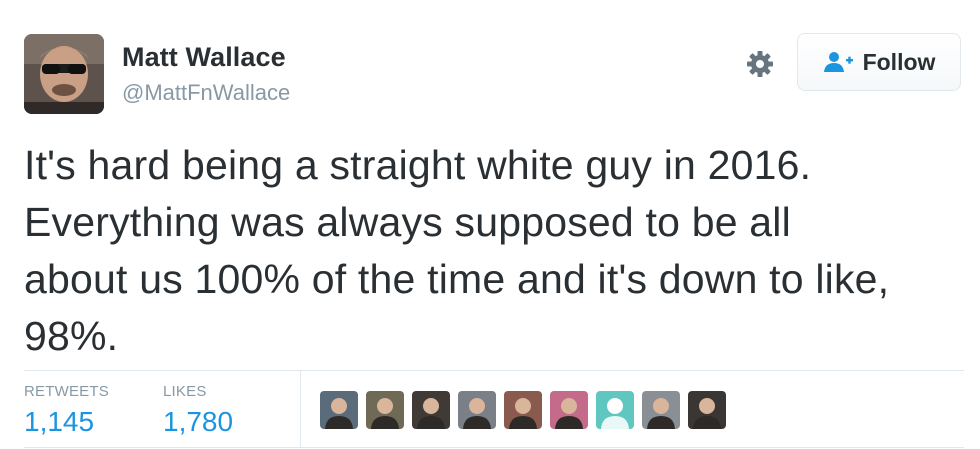 Image resolution: width=980 pixels, height=449 pixels. I want to click on likes-stat: LIKES 1,780, so click(198, 410).